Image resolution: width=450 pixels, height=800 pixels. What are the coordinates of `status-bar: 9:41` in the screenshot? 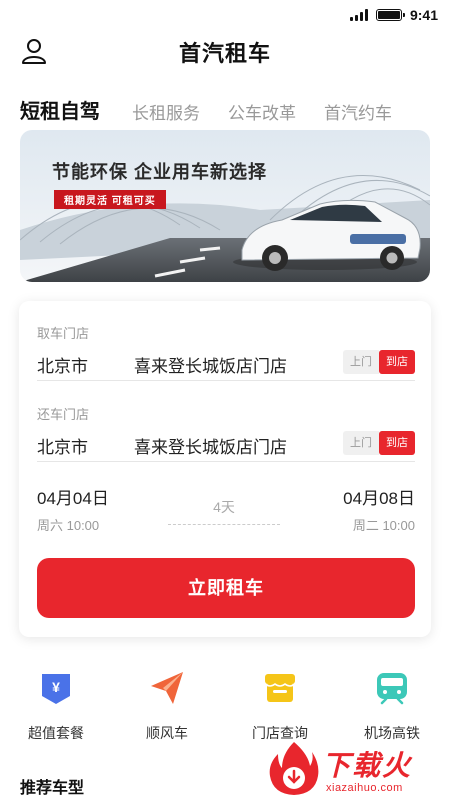 It's located at (225, 16).